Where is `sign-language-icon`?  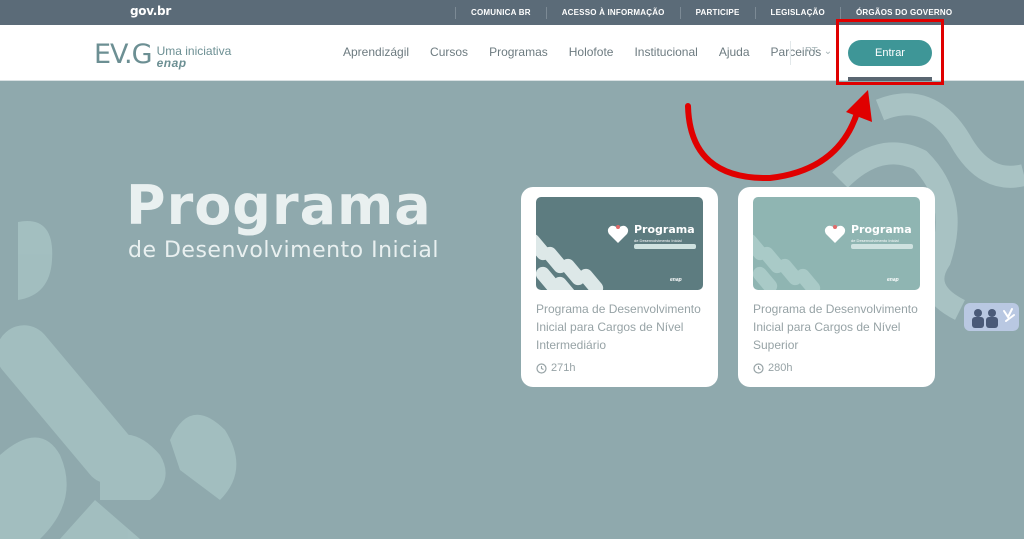
sign-language-icon is located at coordinates (993, 318).